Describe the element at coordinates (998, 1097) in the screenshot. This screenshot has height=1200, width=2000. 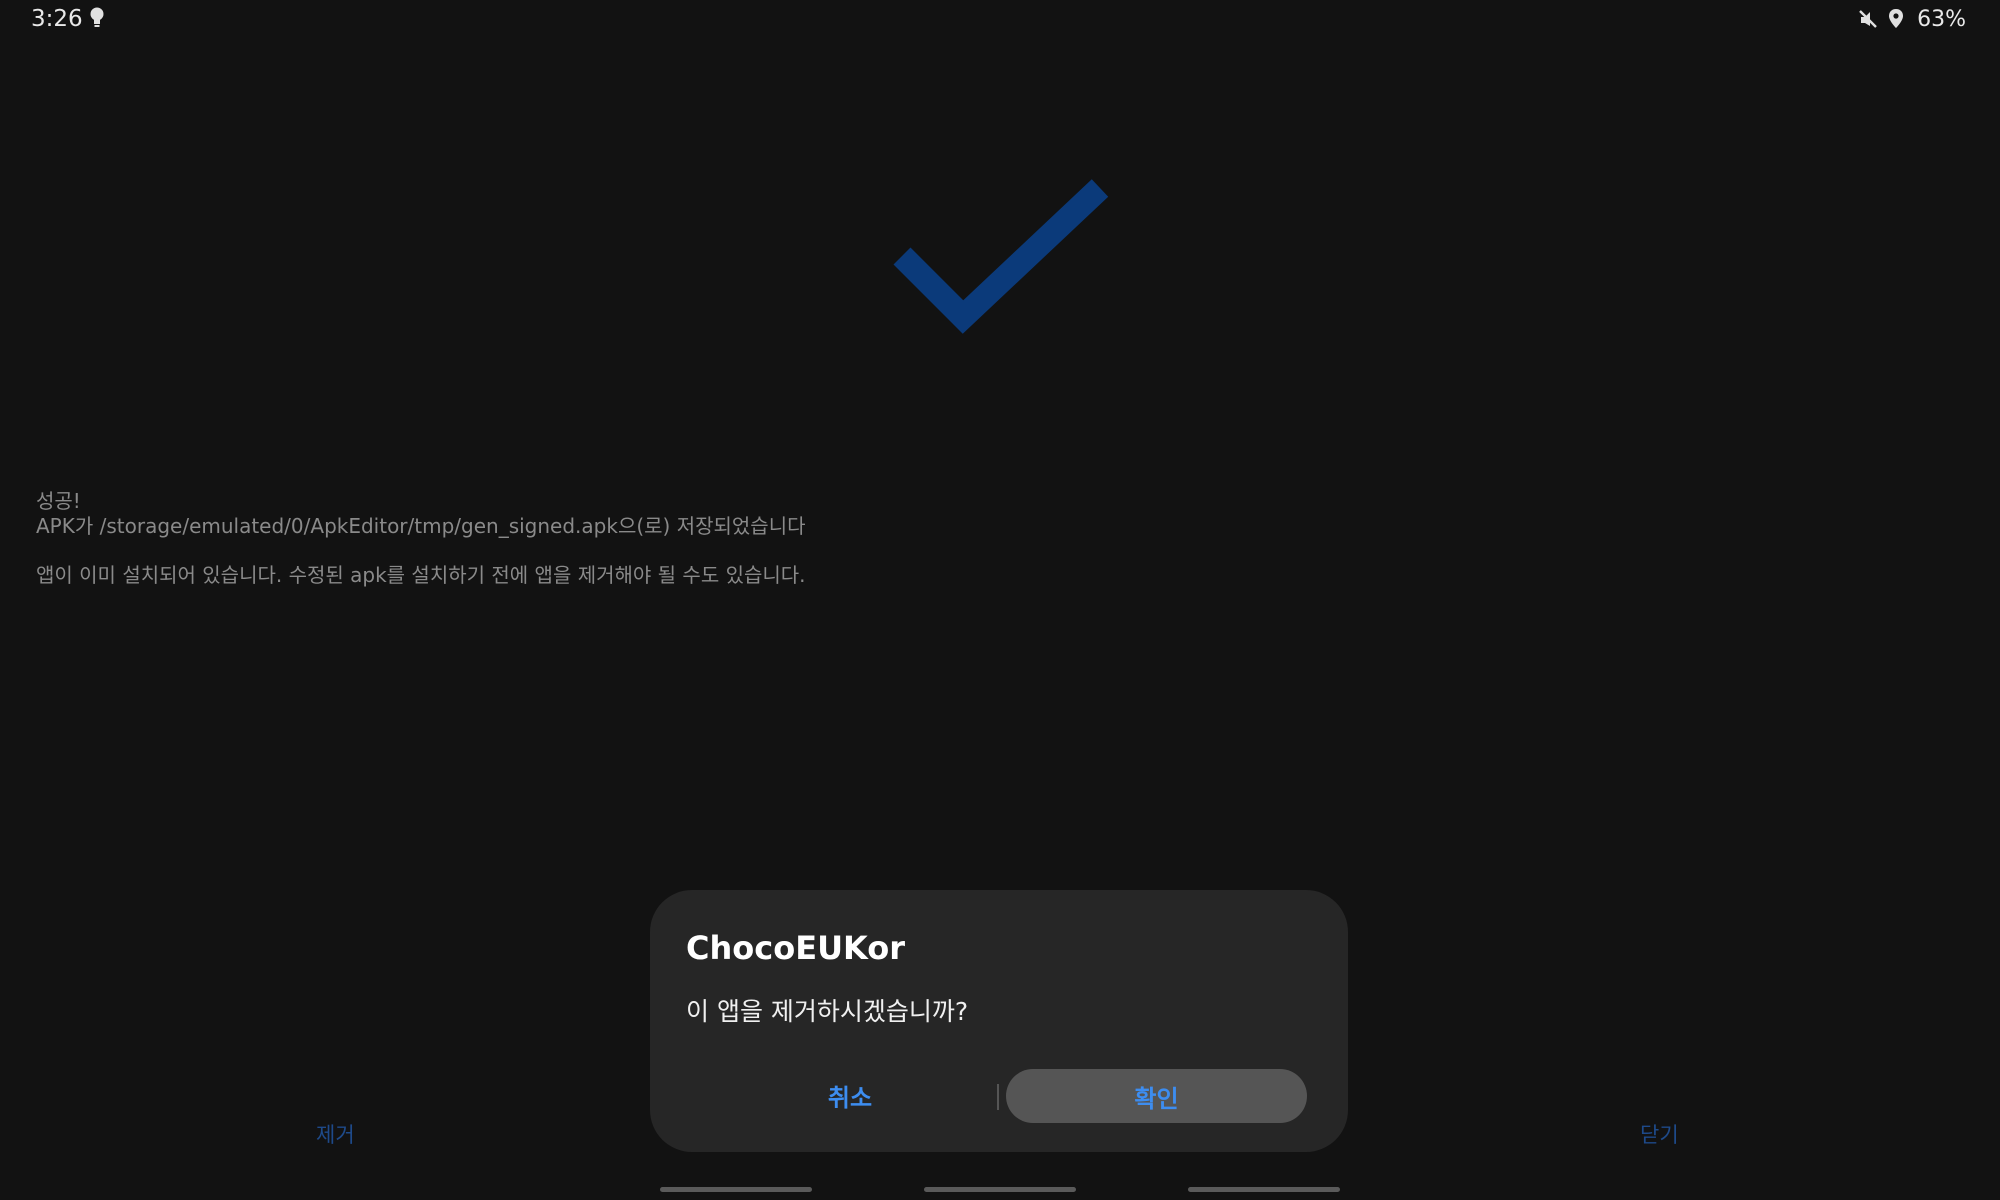
I see `button-divider` at that location.